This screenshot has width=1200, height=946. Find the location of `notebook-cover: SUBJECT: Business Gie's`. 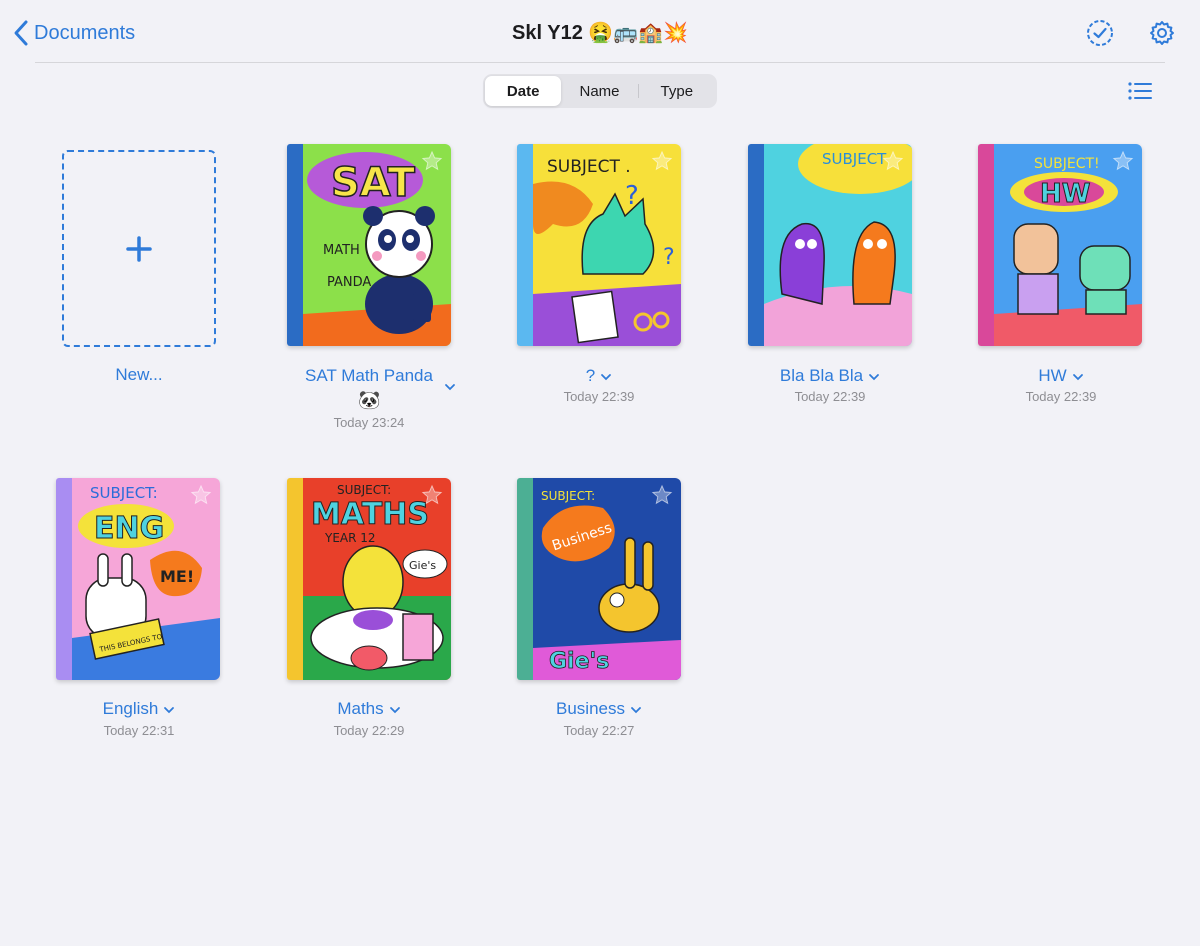

notebook-cover: SUBJECT: Business Gie's is located at coordinates (599, 579).